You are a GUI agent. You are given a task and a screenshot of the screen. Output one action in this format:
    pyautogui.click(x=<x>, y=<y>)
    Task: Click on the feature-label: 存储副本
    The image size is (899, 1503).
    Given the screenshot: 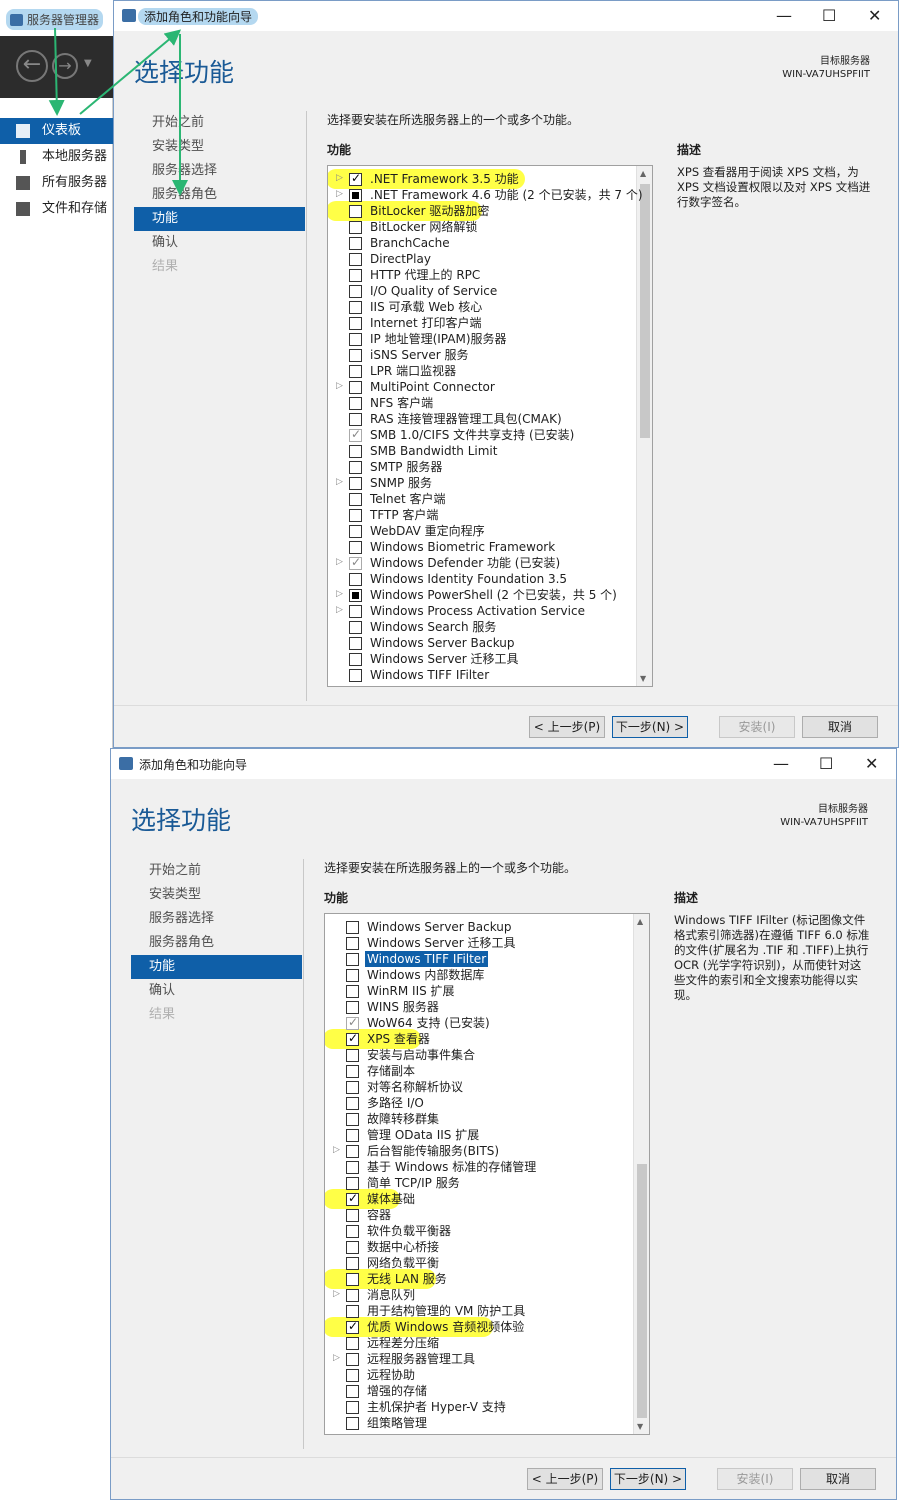 What is the action you would take?
    pyautogui.click(x=391, y=1071)
    